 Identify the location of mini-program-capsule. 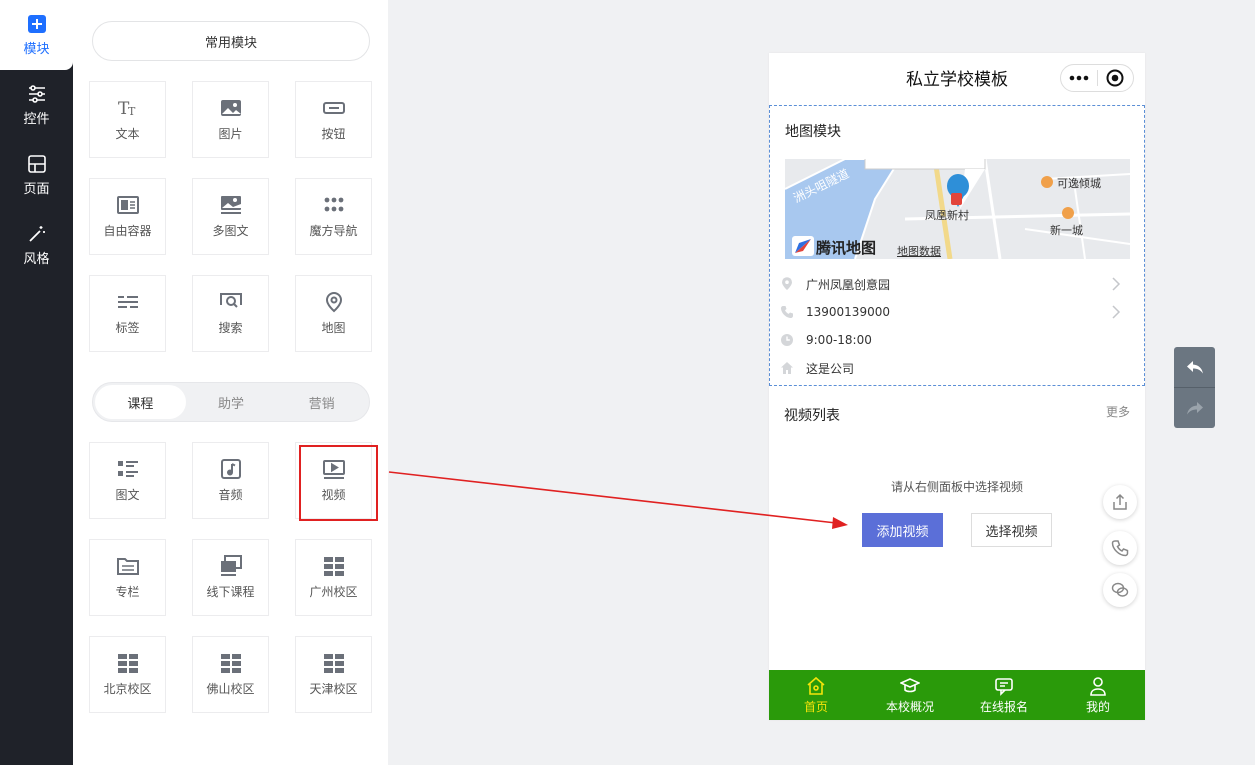
(1097, 78).